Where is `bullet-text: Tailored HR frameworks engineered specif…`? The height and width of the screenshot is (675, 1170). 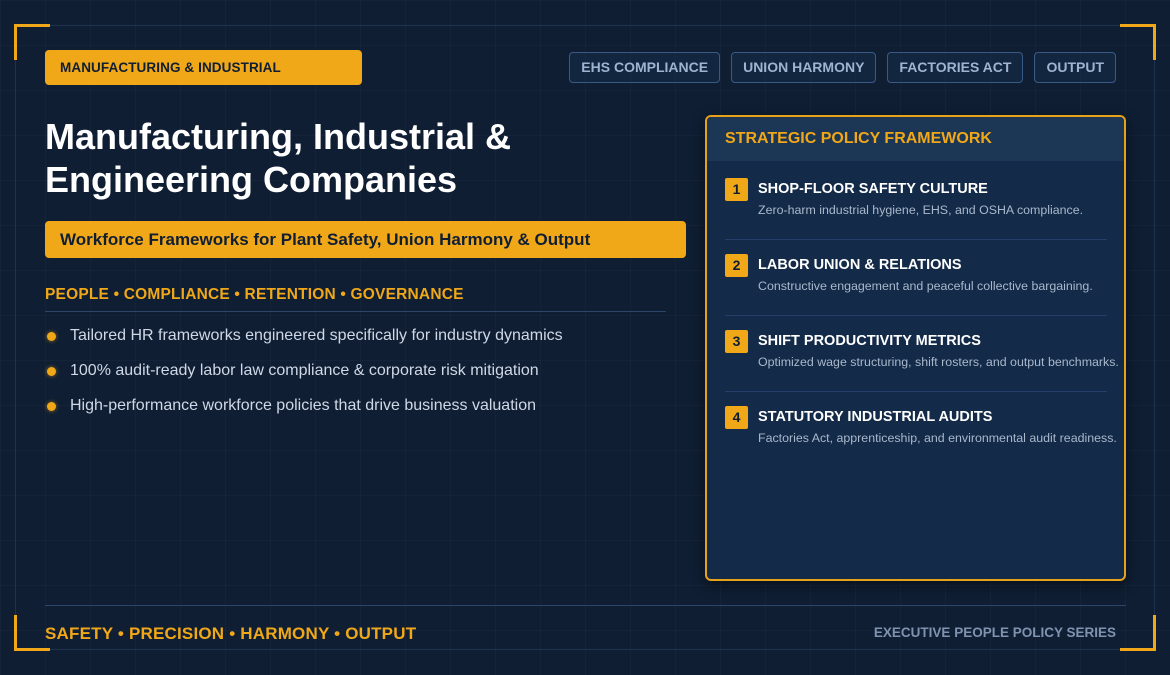
bullet-text: Tailored HR frameworks engineered specif… is located at coordinates (316, 335).